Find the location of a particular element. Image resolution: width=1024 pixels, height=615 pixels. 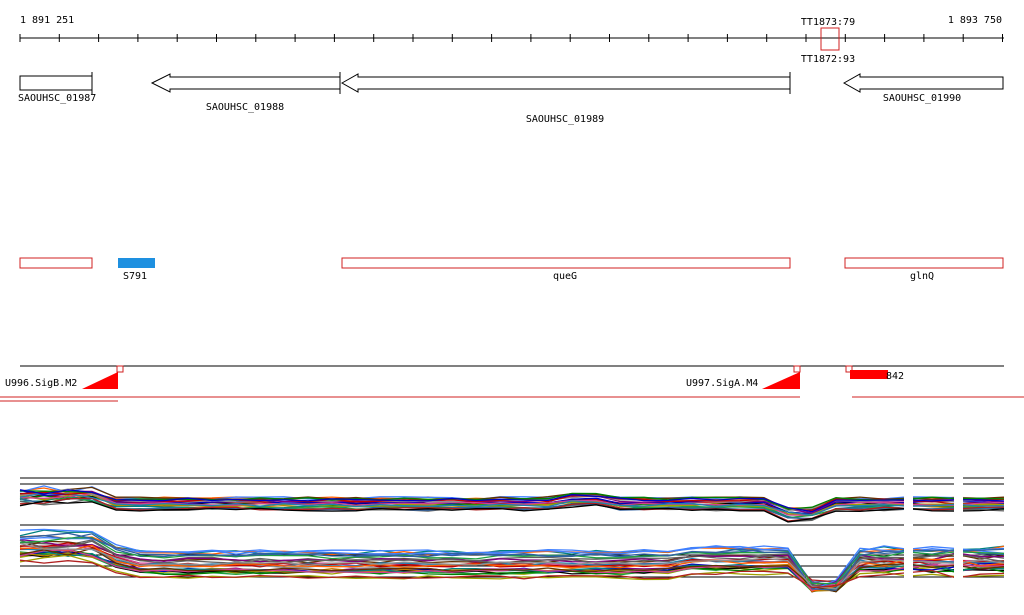

feature-box-queg is located at coordinates (566, 263).